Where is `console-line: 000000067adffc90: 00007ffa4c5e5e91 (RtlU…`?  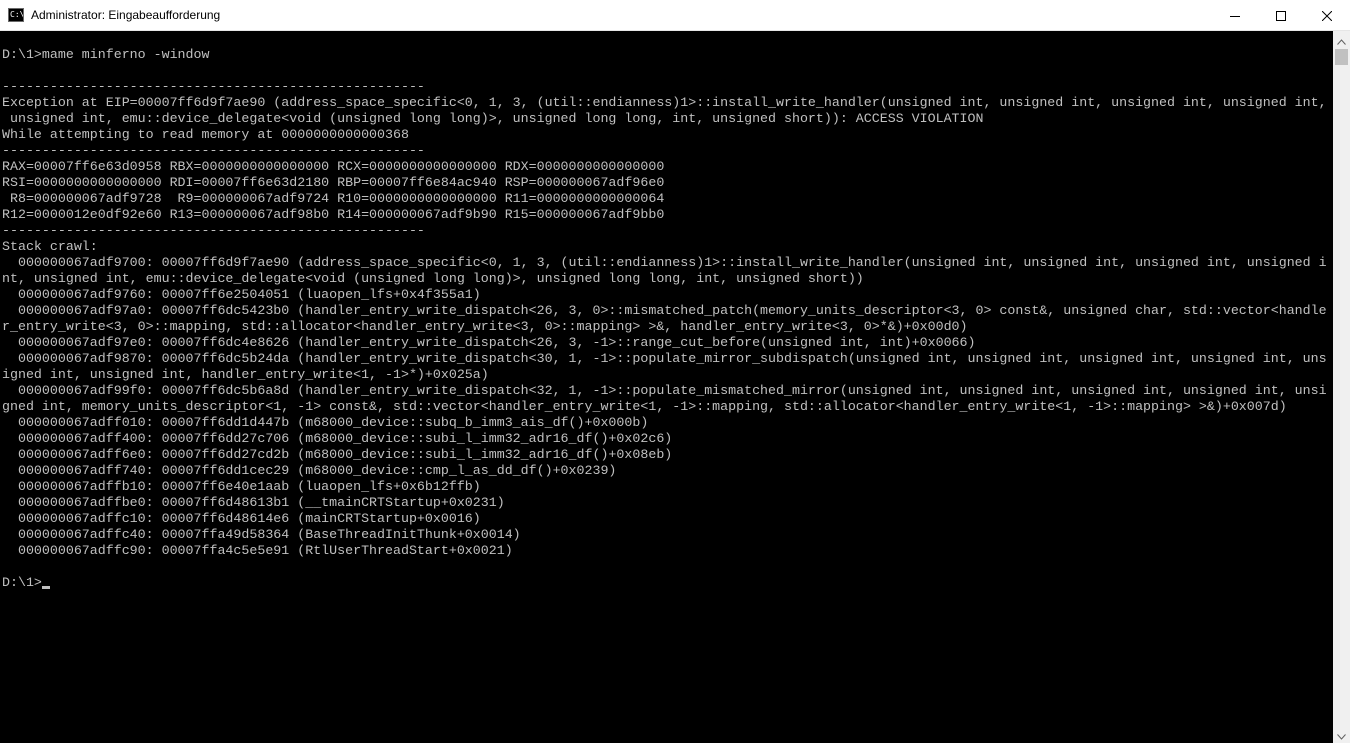
console-line: 000000067adffc90: 00007ffa4c5e5e91 (RtlU… is located at coordinates (257, 550).